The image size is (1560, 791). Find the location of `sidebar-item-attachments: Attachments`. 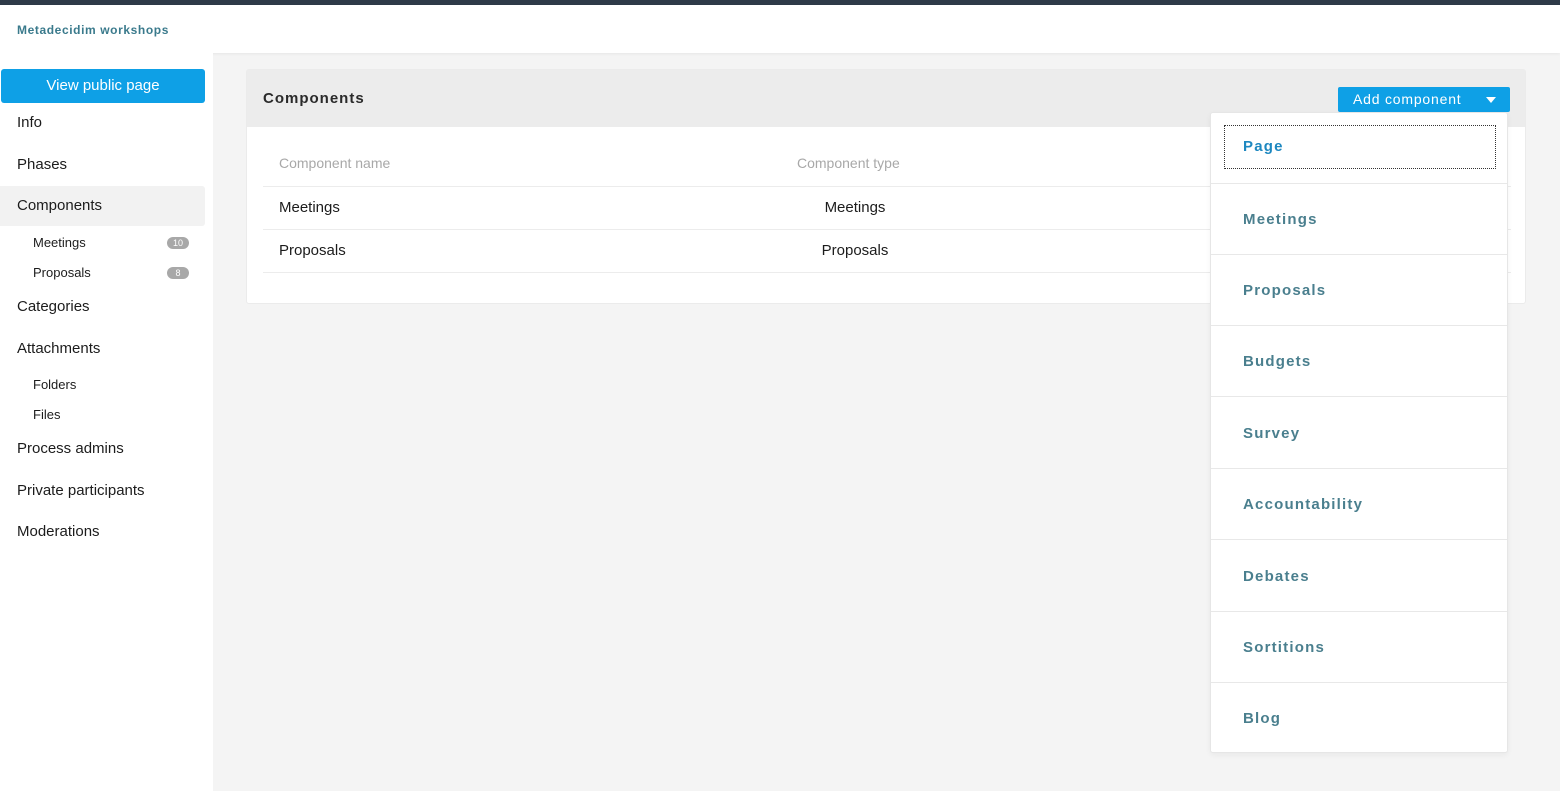

sidebar-item-attachments: Attachments is located at coordinates (102, 349).